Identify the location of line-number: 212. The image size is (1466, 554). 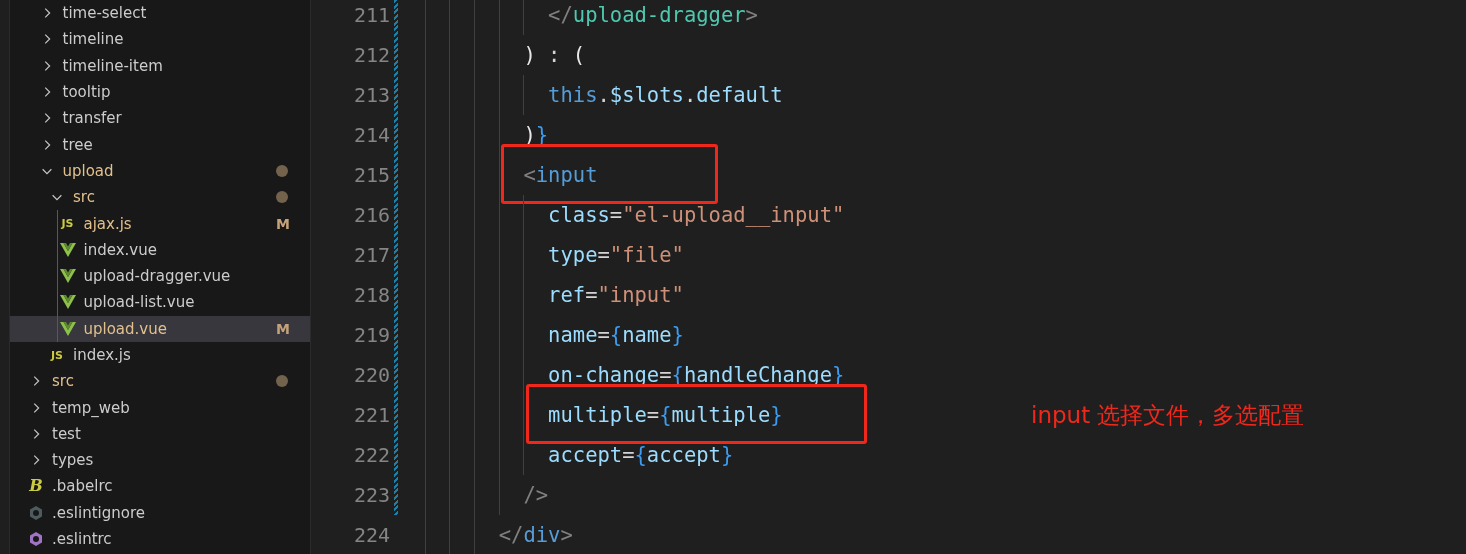
(371, 55).